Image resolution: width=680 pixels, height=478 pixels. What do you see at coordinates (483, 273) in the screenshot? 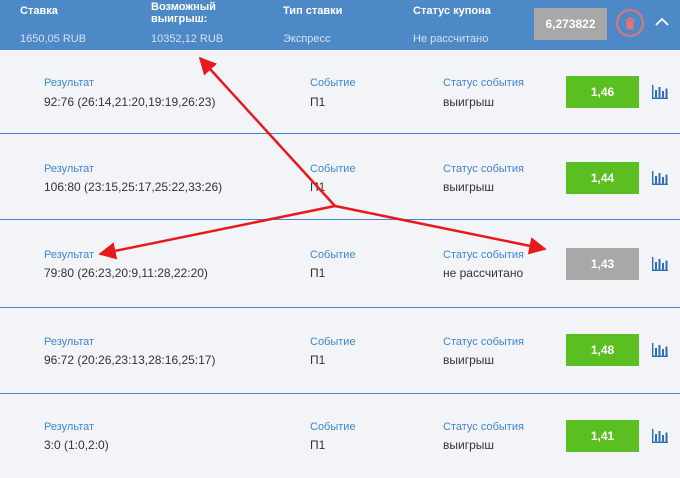
I see `event-status-value: не рассчитано` at bounding box center [483, 273].